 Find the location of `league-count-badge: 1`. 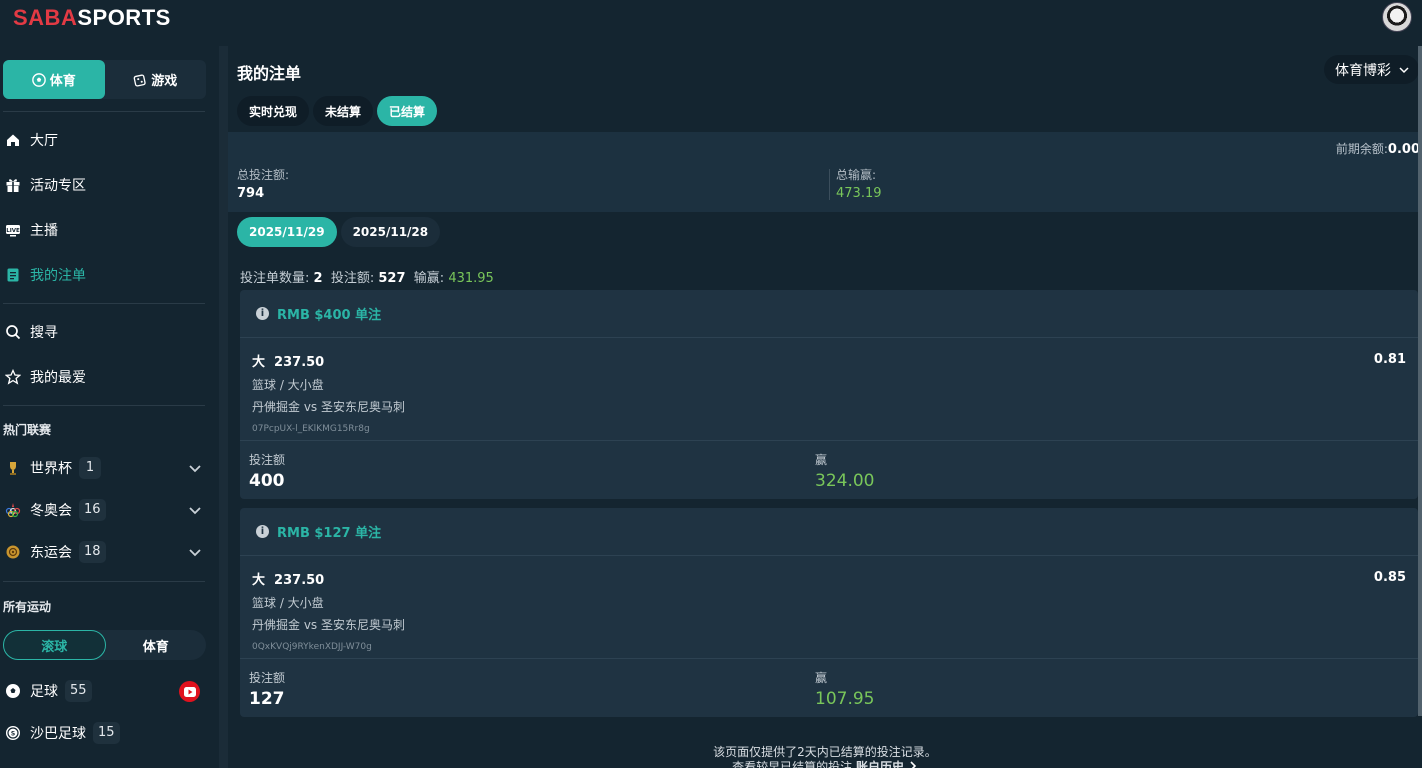

league-count-badge: 1 is located at coordinates (90, 468).